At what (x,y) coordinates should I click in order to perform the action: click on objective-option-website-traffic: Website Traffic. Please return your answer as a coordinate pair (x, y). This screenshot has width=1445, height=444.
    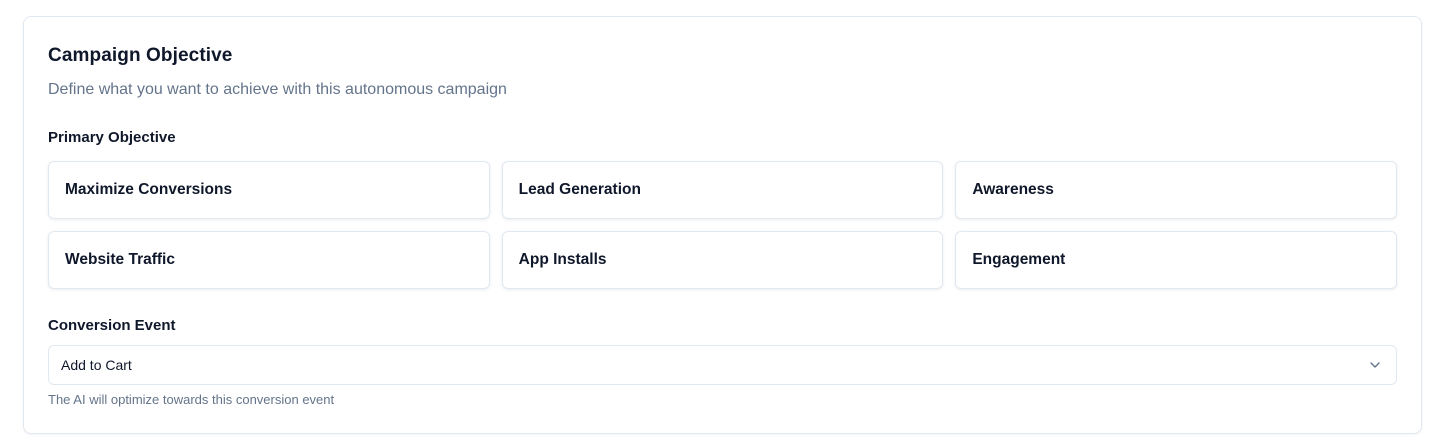
    Looking at the image, I should click on (269, 260).